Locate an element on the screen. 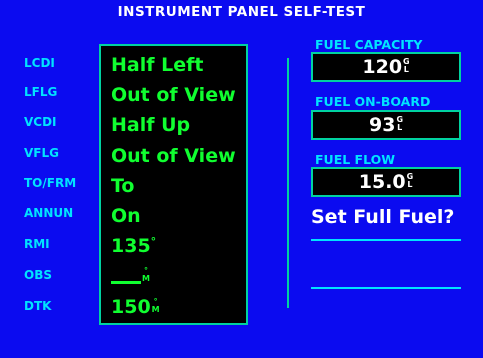 Image resolution: width=483 pixels, height=358 pixels. fuel-onboard-field: 93G L is located at coordinates (386, 125).